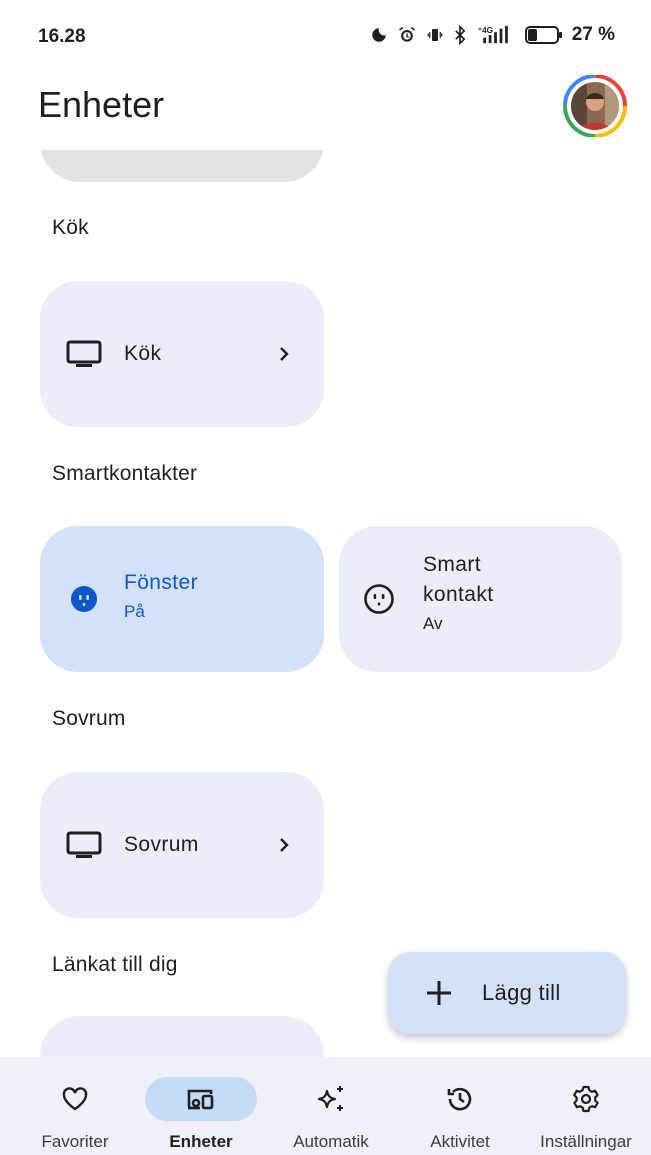  I want to click on status-time: 16.28, so click(62, 36).